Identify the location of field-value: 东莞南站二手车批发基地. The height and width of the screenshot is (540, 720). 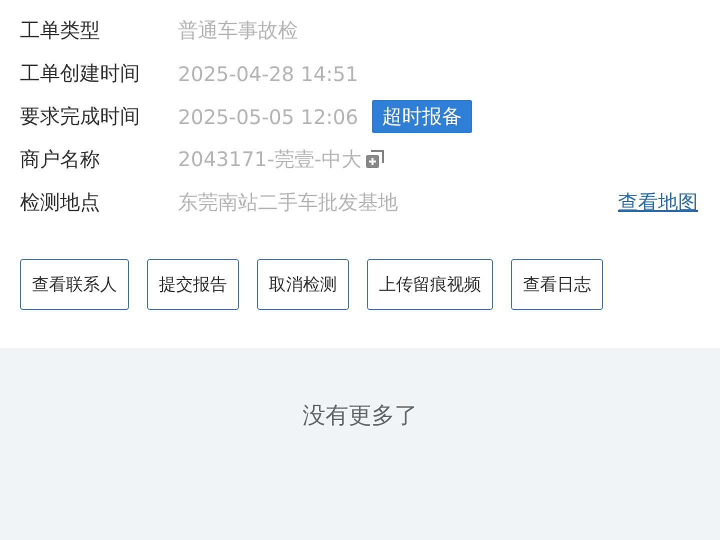
(288, 202).